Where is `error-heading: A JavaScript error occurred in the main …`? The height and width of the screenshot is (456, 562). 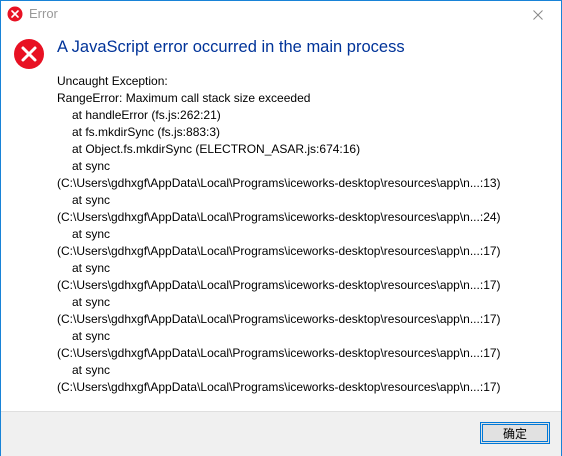 error-heading: A JavaScript error occurred in the main … is located at coordinates (231, 47).